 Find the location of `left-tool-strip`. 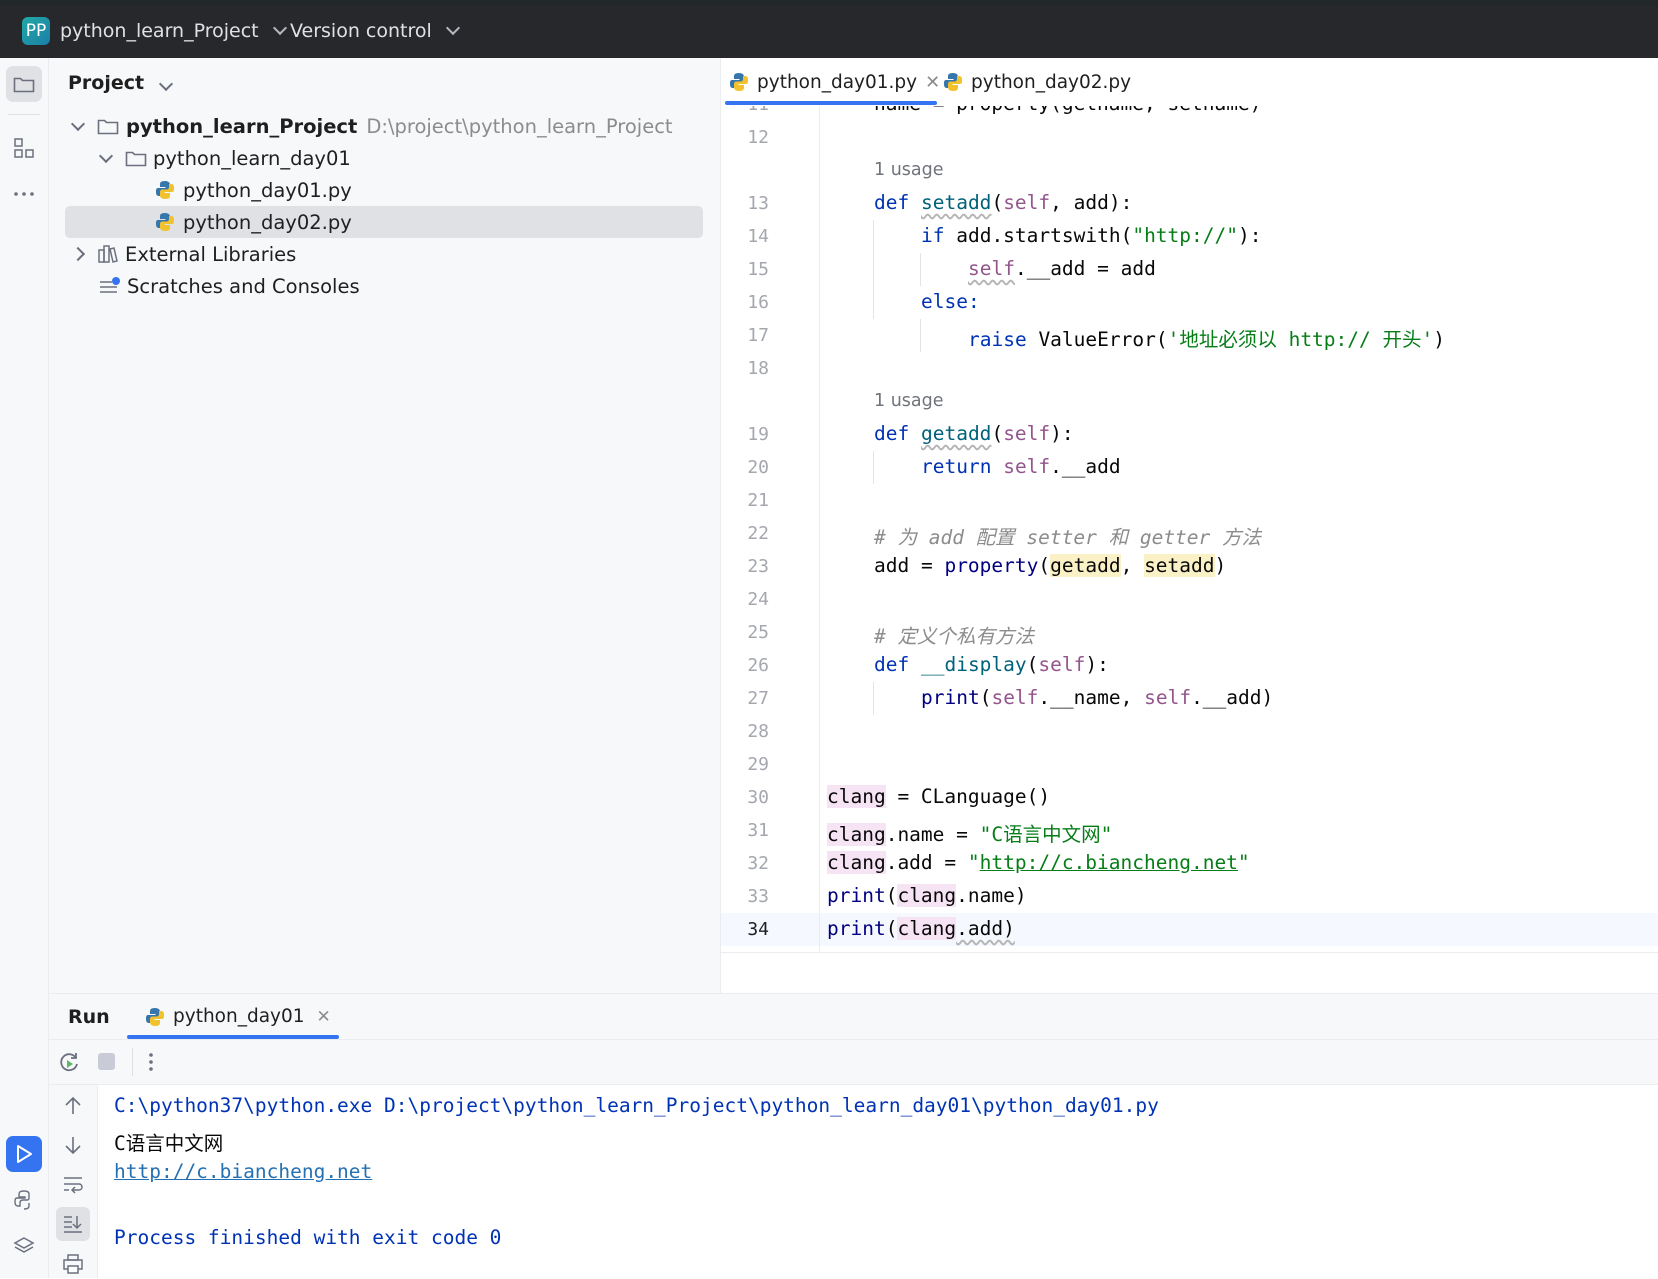

left-tool-strip is located at coordinates (24, 668).